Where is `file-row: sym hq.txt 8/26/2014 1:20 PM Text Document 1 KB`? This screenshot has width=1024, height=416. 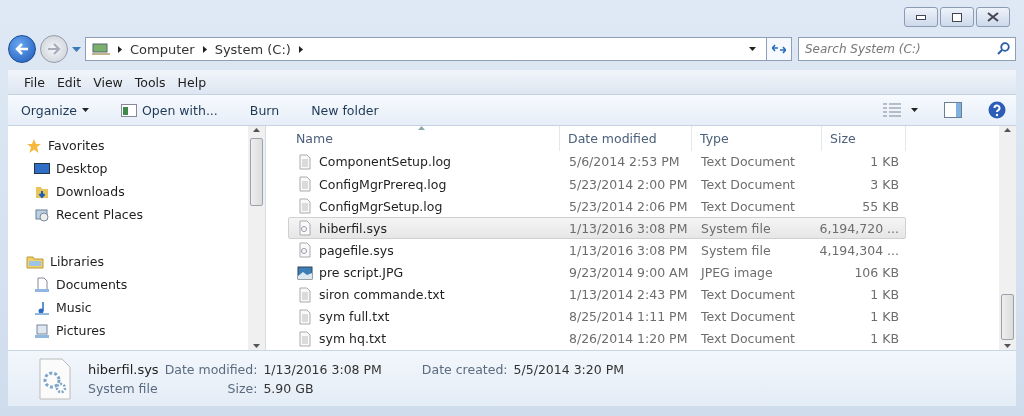
file-row: sym hq.txt 8/26/2014 1:20 PM Text Document 1 KB is located at coordinates (597, 339).